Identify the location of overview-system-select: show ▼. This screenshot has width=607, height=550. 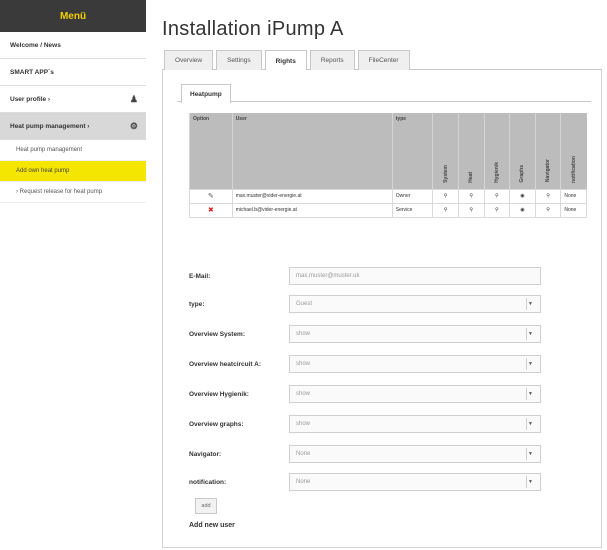
(415, 334).